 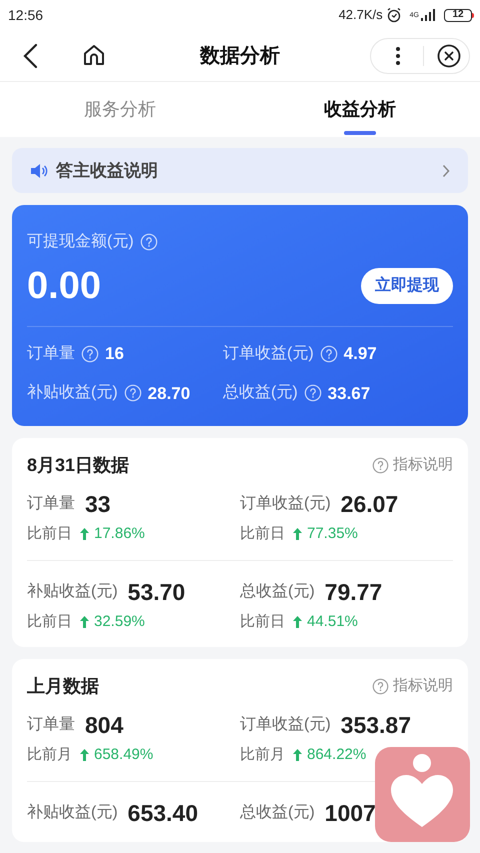 I want to click on tab: 收益分析, so click(x=360, y=109).